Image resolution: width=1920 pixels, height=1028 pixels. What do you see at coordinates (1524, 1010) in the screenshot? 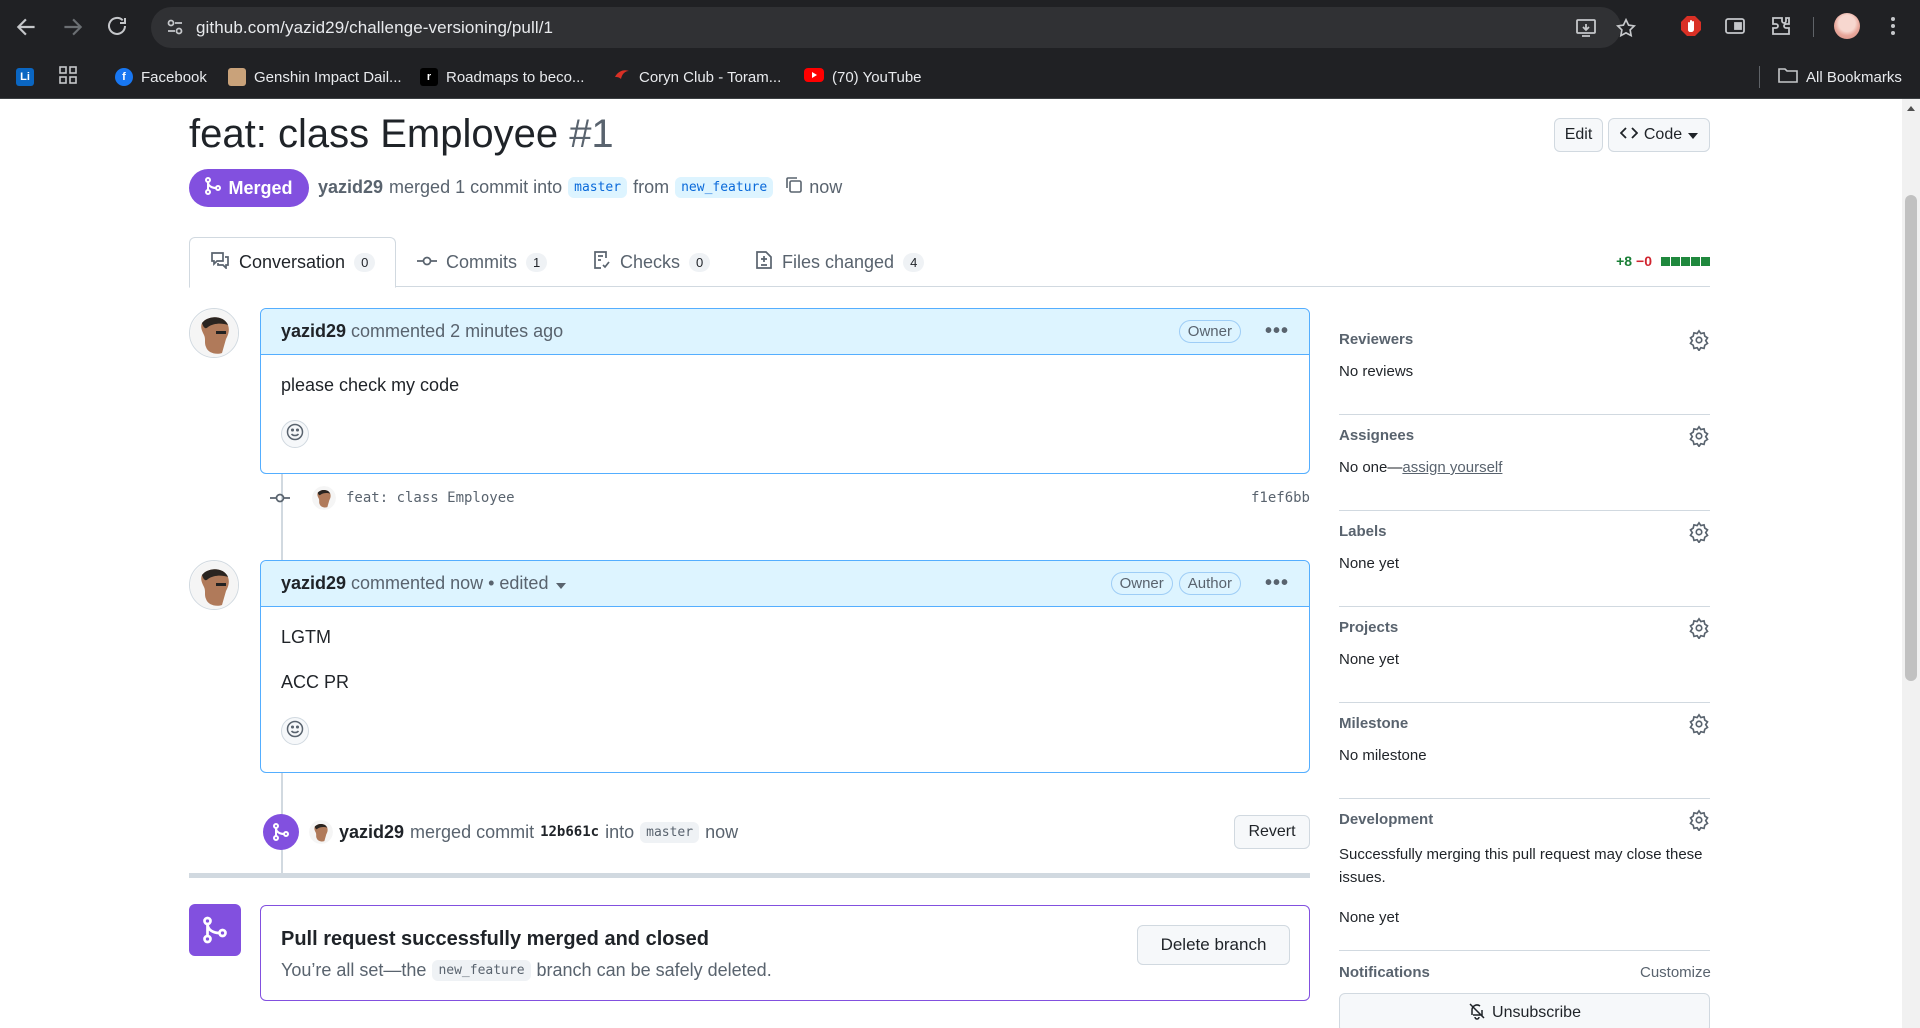
I see `unsubscribe-button: Unsubscribe` at bounding box center [1524, 1010].